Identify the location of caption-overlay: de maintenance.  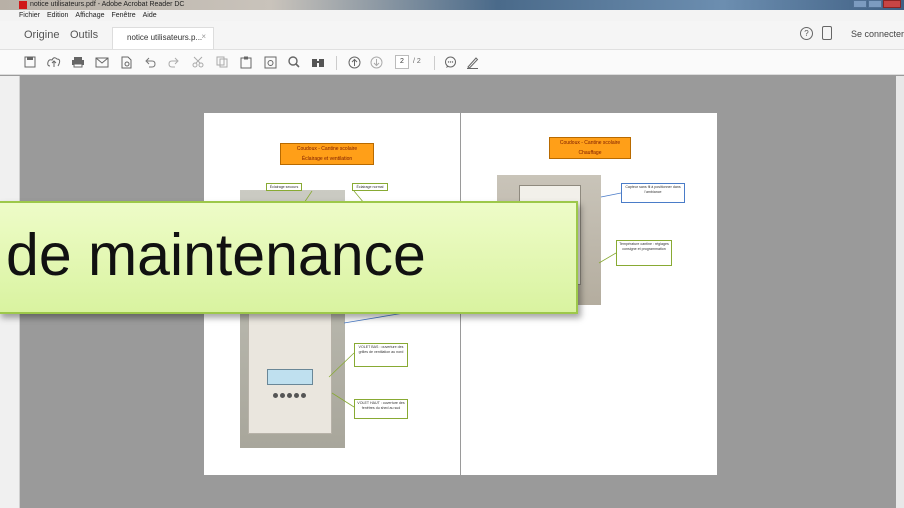
(289, 257).